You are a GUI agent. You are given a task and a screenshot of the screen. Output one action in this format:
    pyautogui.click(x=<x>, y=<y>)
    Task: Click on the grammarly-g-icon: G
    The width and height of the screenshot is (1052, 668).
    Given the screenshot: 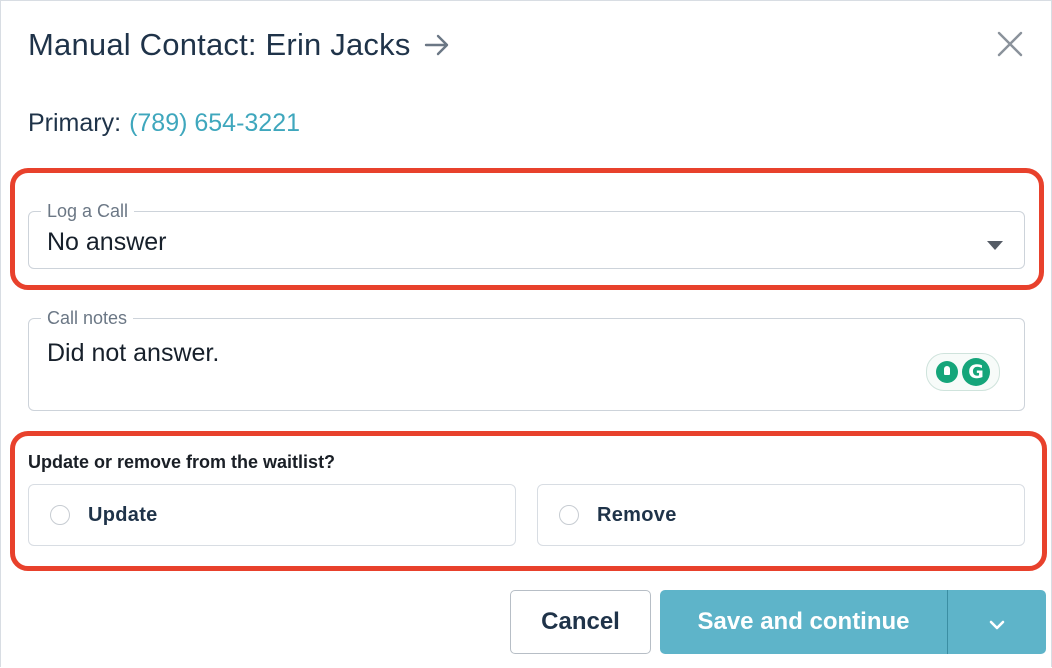 What is the action you would take?
    pyautogui.click(x=976, y=372)
    